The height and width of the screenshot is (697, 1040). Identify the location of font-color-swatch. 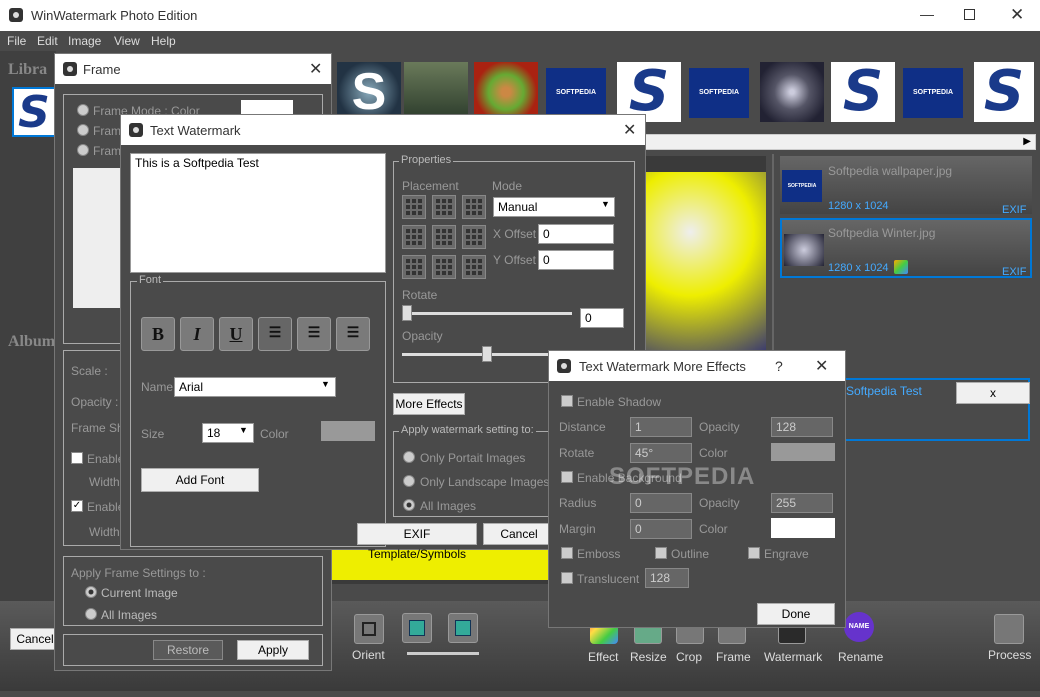
(348, 431).